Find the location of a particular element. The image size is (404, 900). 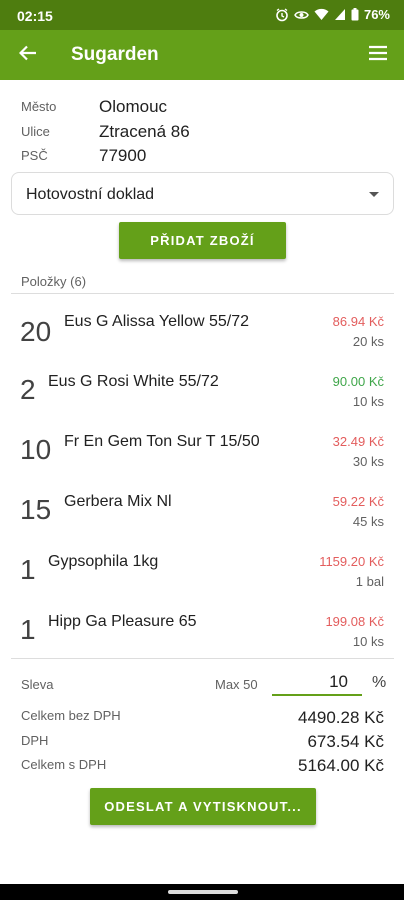

vat-value: 673.54 Kč is located at coordinates (345, 741).